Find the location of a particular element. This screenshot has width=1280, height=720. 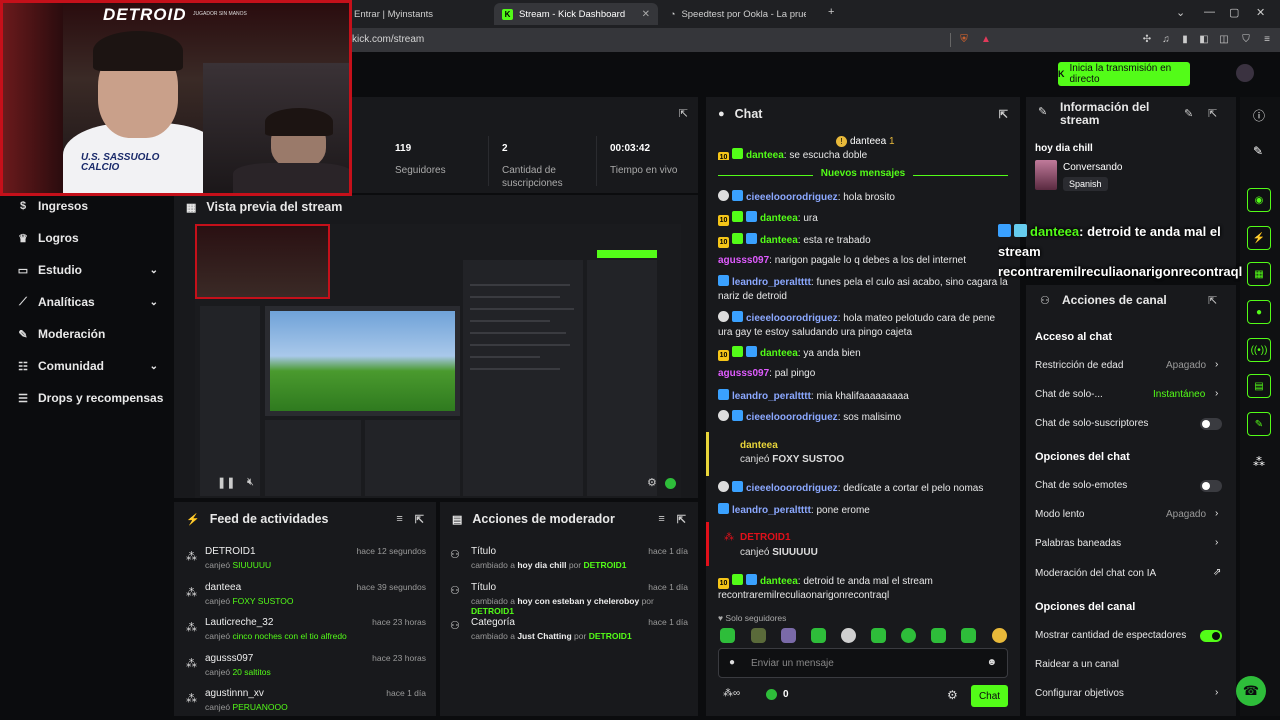

help-chat-button: ☎ is located at coordinates (1251, 691).